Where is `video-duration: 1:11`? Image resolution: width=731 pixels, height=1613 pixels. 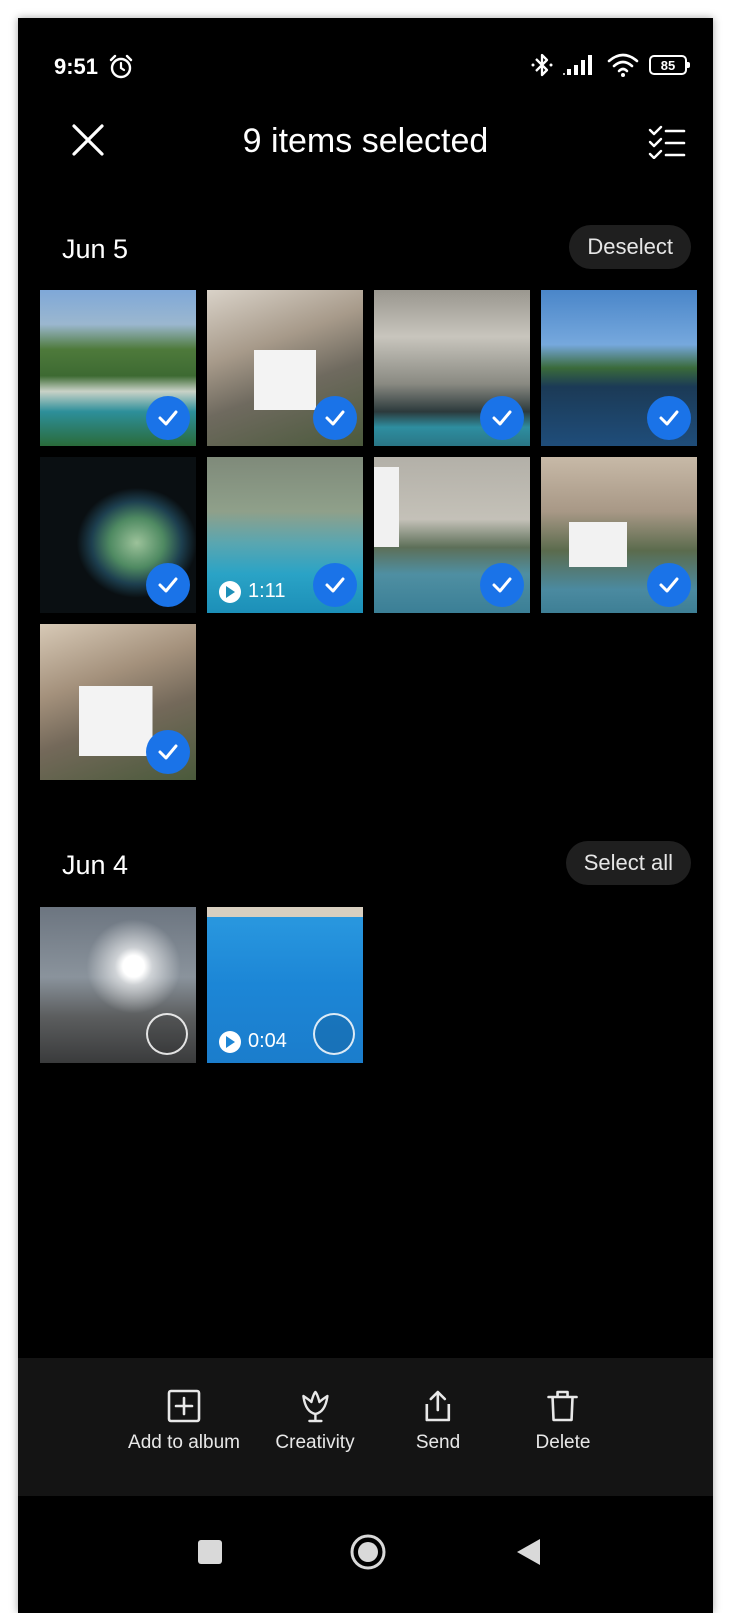 video-duration: 1:11 is located at coordinates (252, 591).